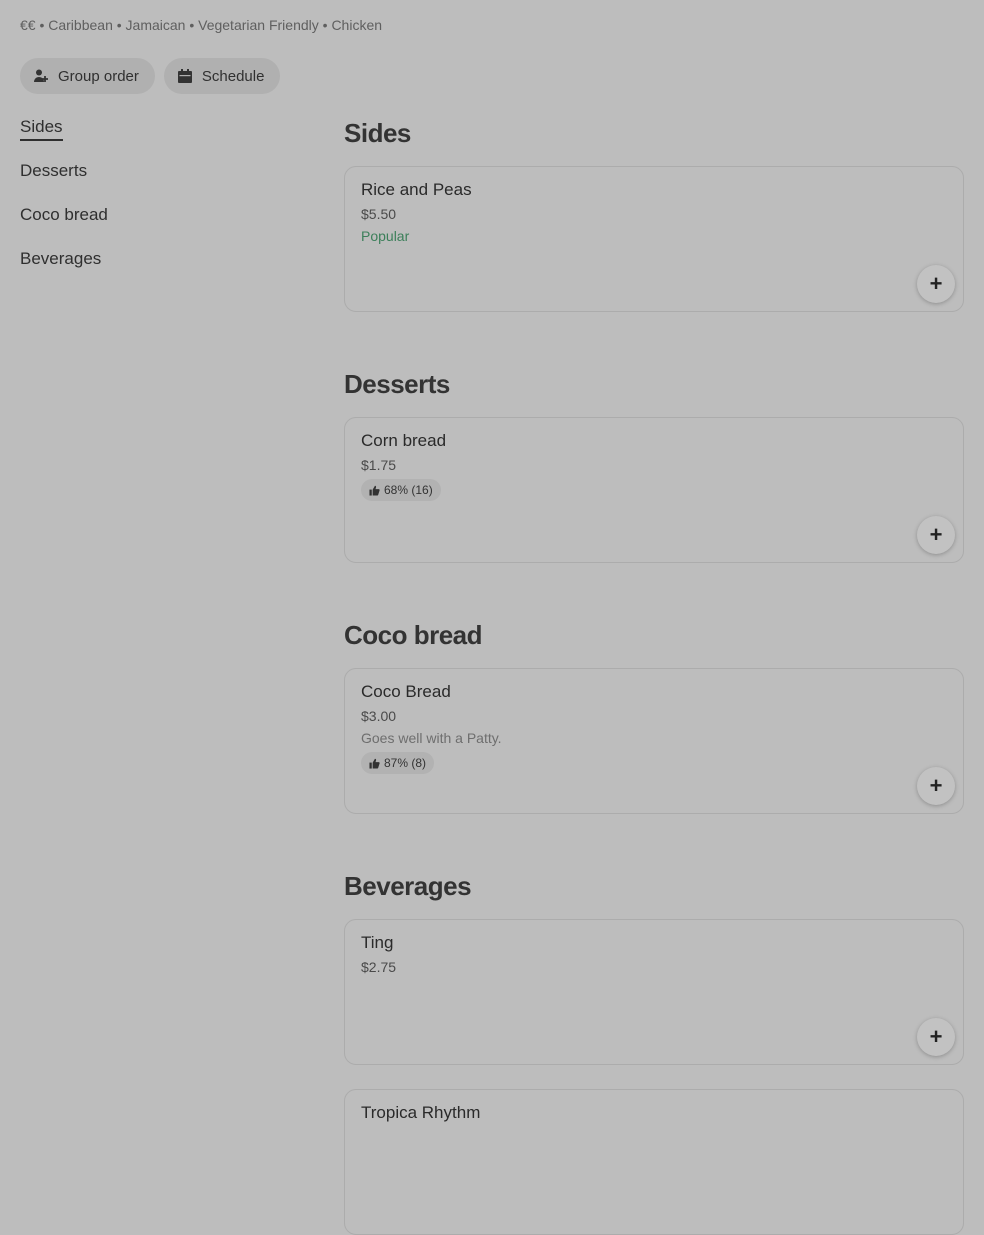  I want to click on menu-item-card: Corn bread $1.75 68% (16) +, so click(654, 490).